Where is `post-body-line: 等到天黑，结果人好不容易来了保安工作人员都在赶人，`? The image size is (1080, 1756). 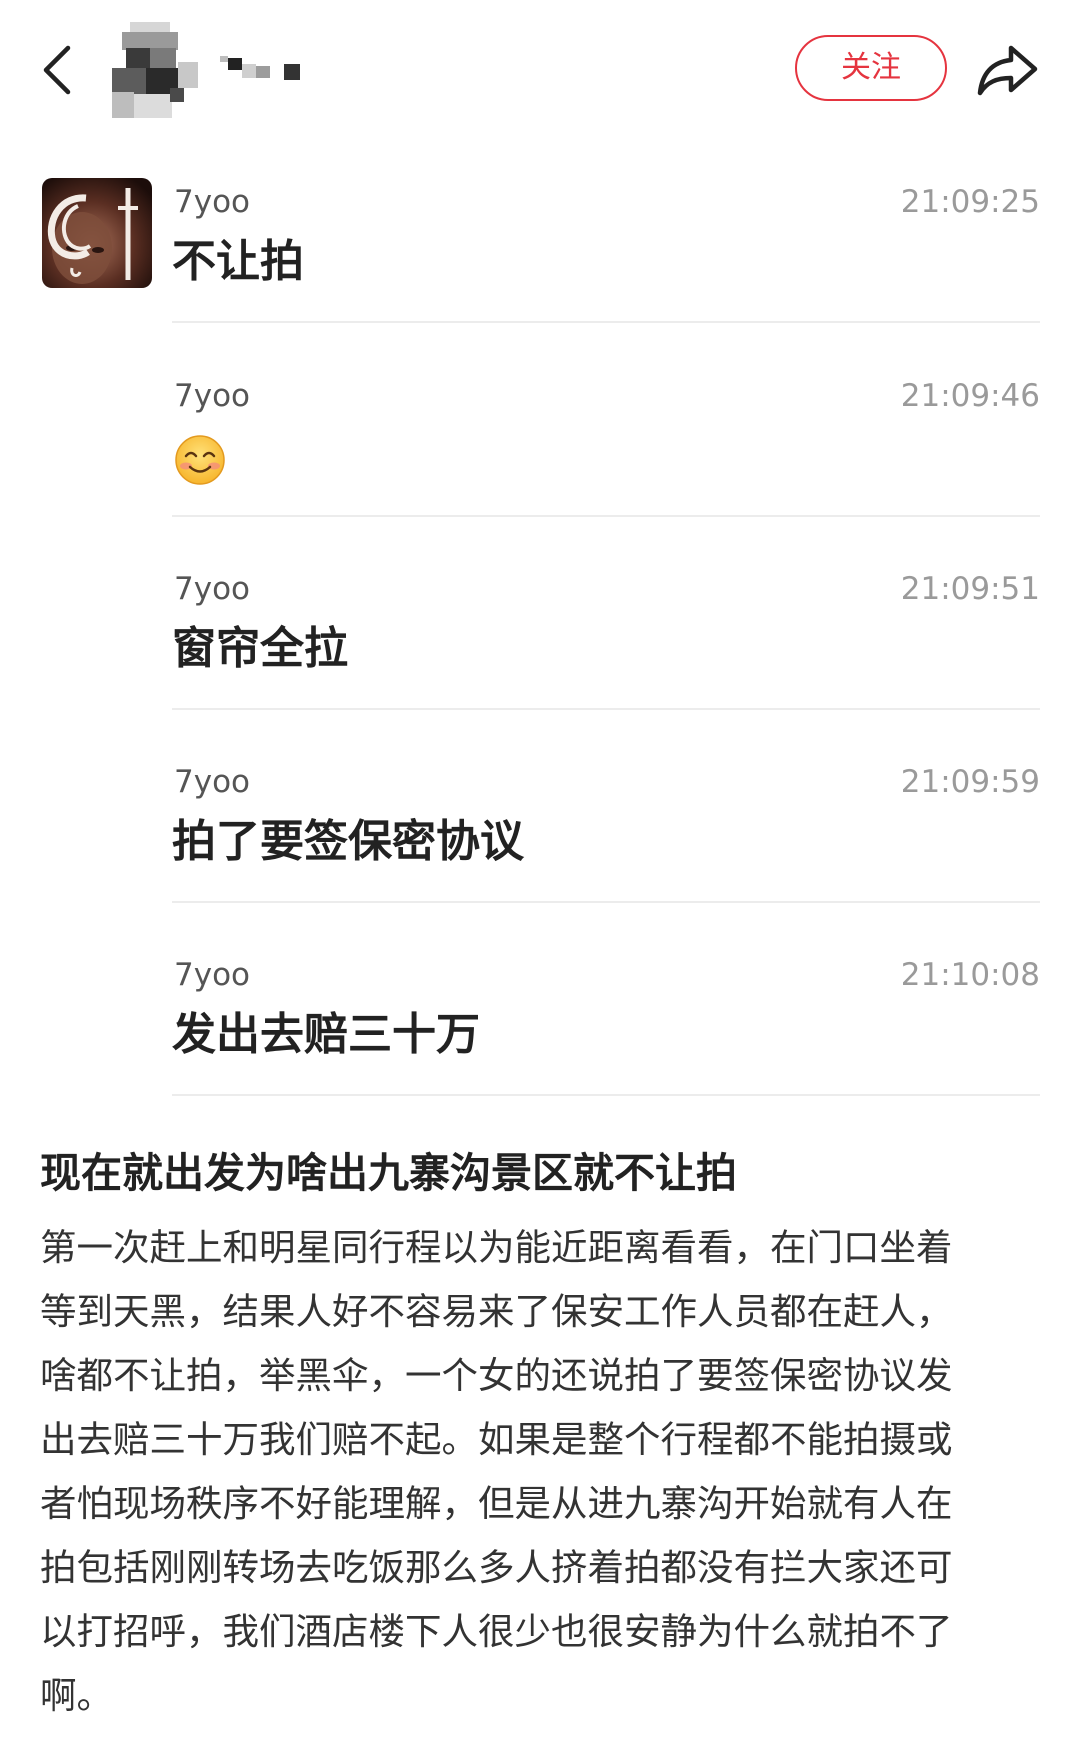 post-body-line: 等到天黑，结果人好不容易来了保安工作人员都在赶人， is located at coordinates (496, 1311).